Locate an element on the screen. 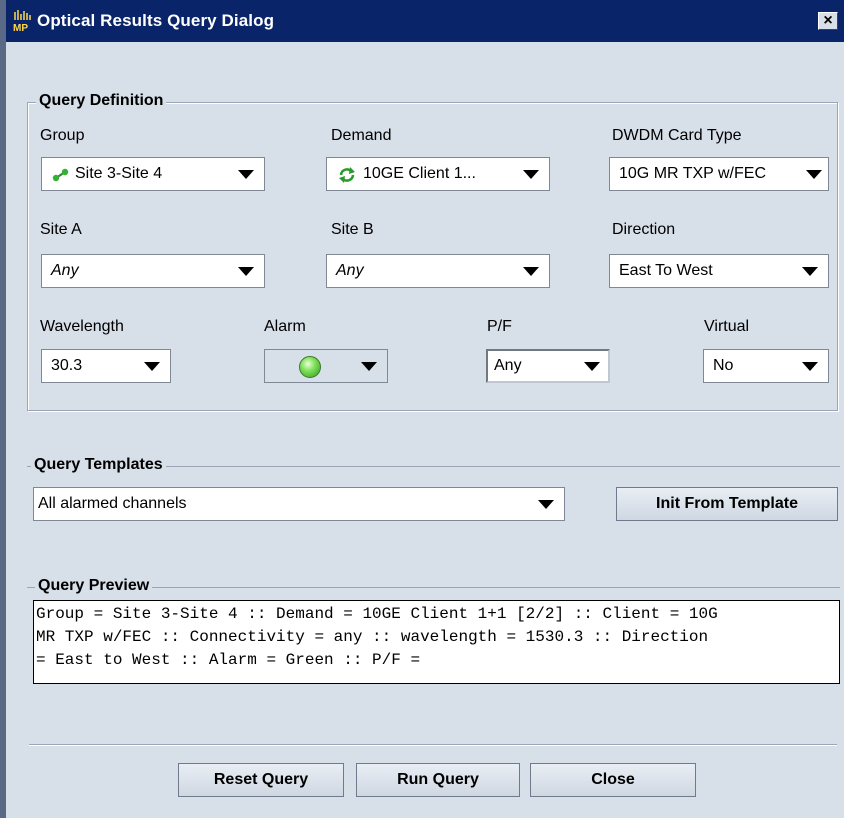 The height and width of the screenshot is (818, 844). mp-app-icon: MP is located at coordinates (24, 21).